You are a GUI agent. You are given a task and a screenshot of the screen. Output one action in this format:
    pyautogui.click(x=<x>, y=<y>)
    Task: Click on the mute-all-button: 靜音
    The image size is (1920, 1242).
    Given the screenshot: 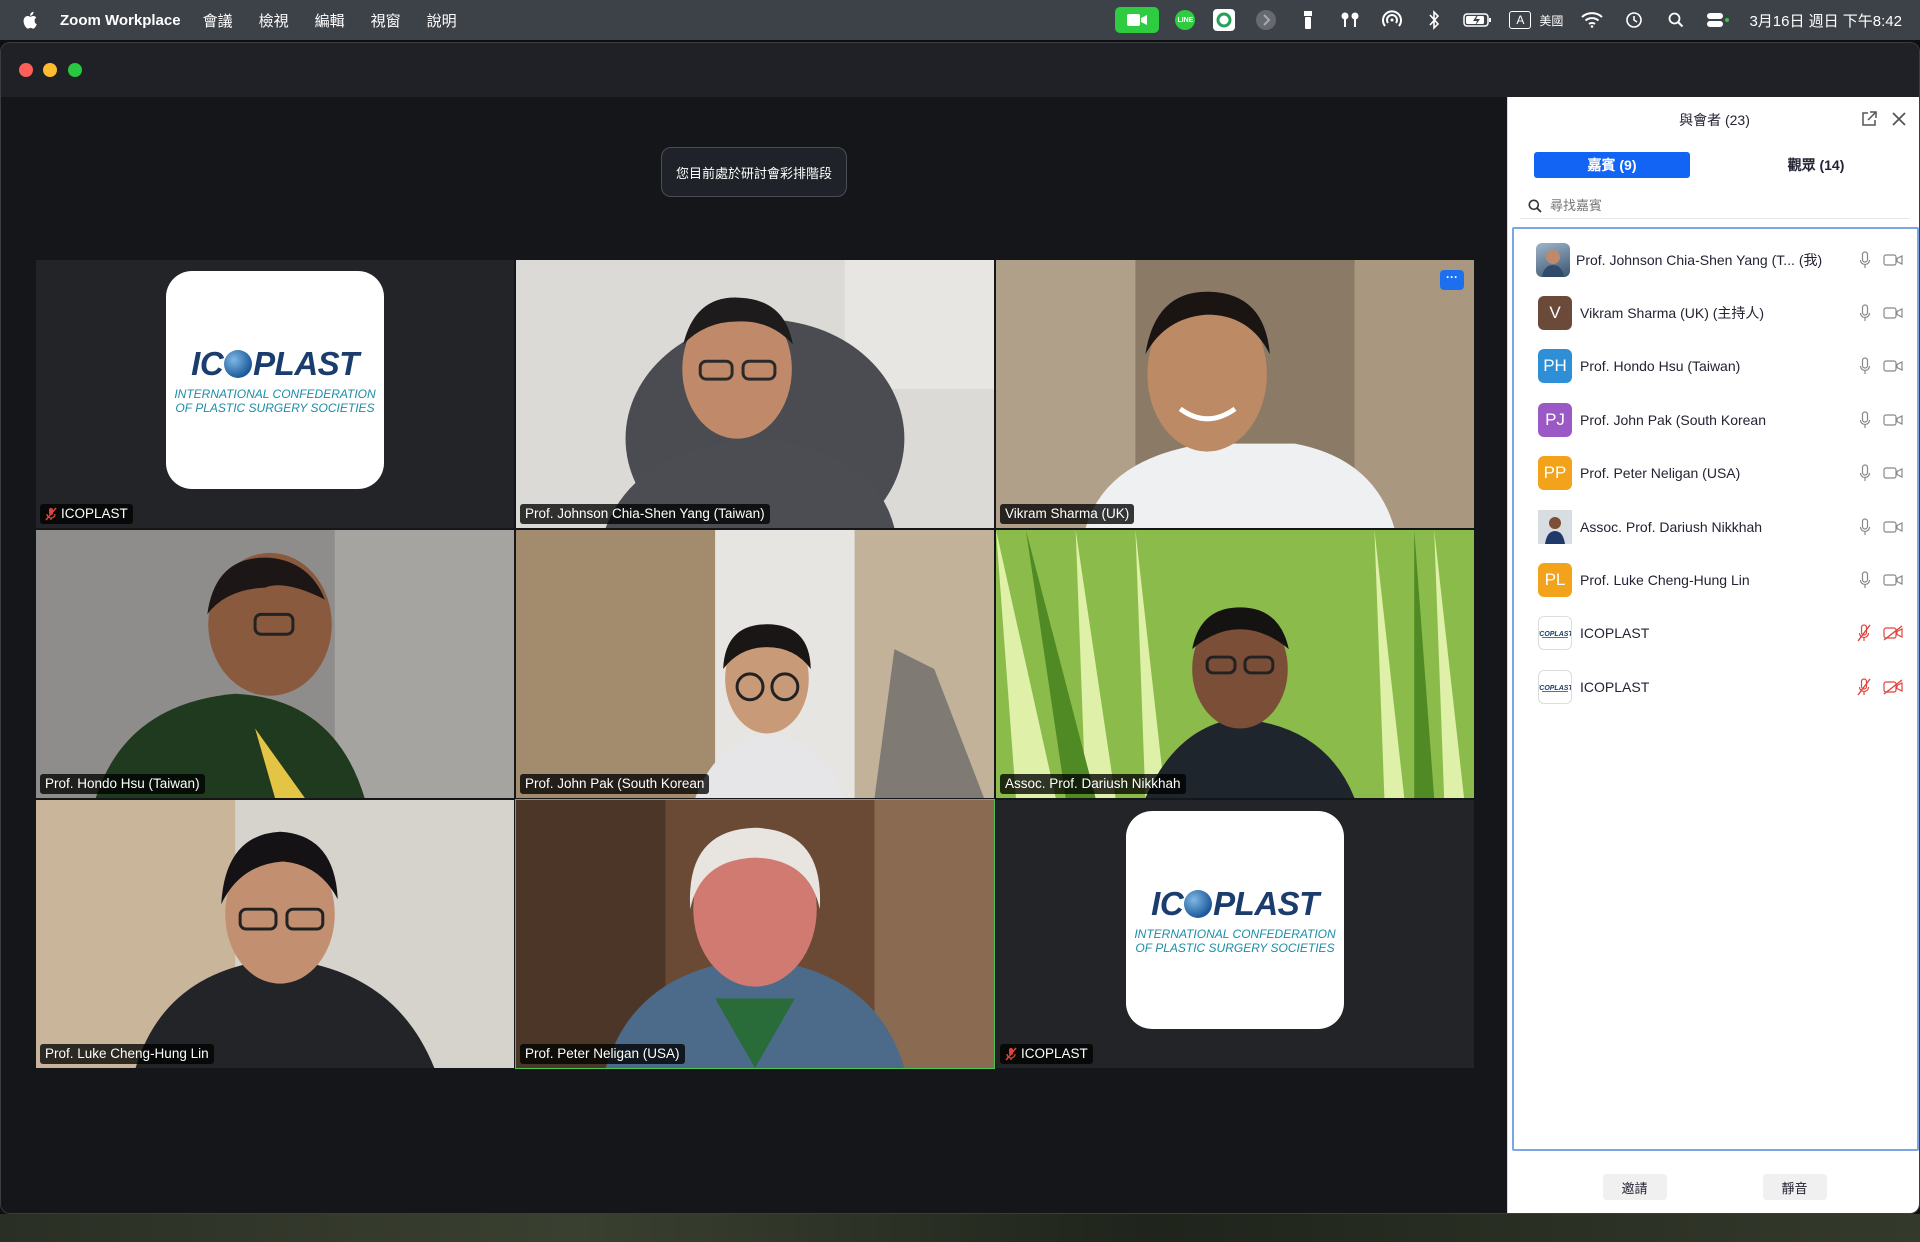 What is the action you would take?
    pyautogui.click(x=1794, y=1187)
    